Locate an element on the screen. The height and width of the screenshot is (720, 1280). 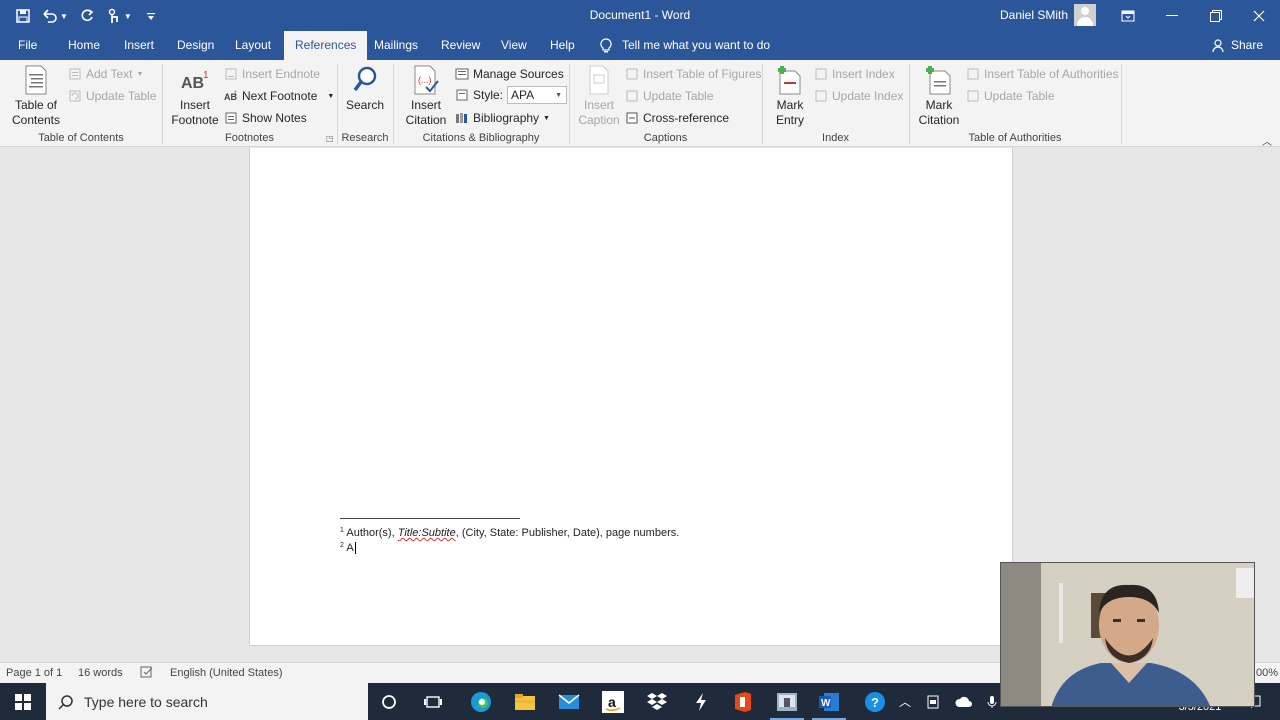
mark-citation-label: Mark Citation is located at coordinates (939, 112).